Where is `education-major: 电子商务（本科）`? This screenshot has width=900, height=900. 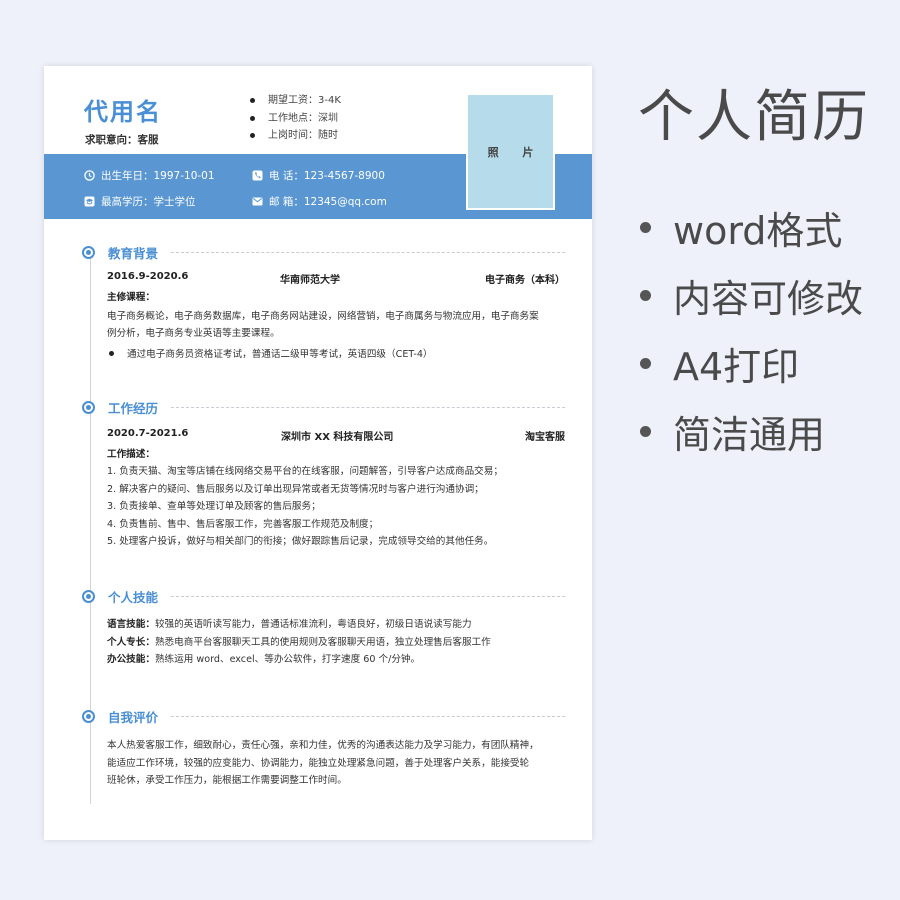
education-major: 电子商务（本科） is located at coordinates (525, 280).